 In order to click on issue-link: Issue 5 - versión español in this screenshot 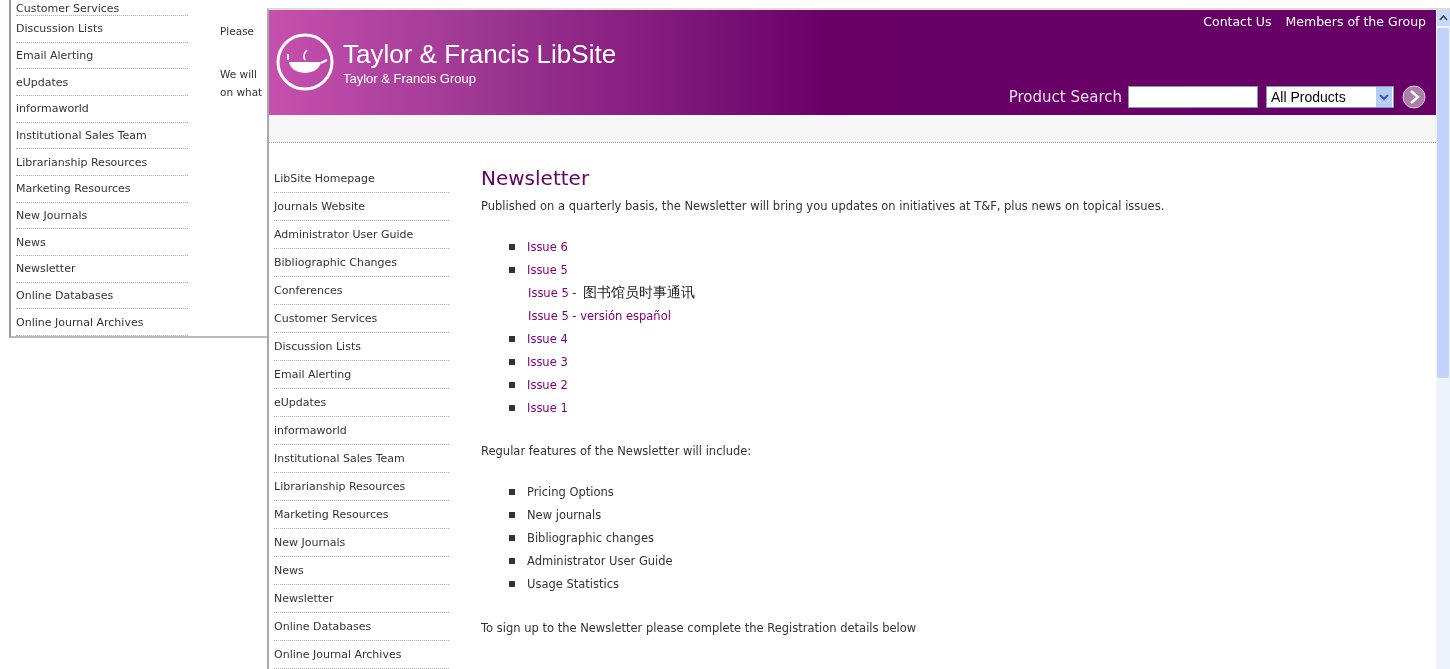, I will do `click(599, 315)`.